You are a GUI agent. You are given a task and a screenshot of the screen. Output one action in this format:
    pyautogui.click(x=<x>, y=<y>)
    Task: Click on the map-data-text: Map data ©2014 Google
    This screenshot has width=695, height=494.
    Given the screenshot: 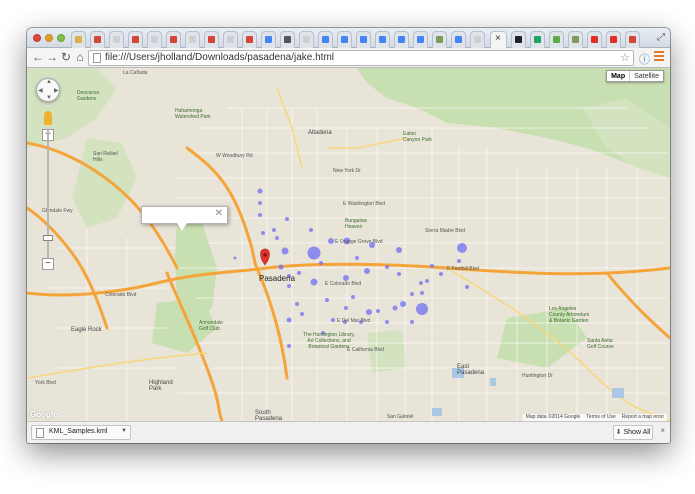 What is the action you would take?
    pyautogui.click(x=553, y=417)
    